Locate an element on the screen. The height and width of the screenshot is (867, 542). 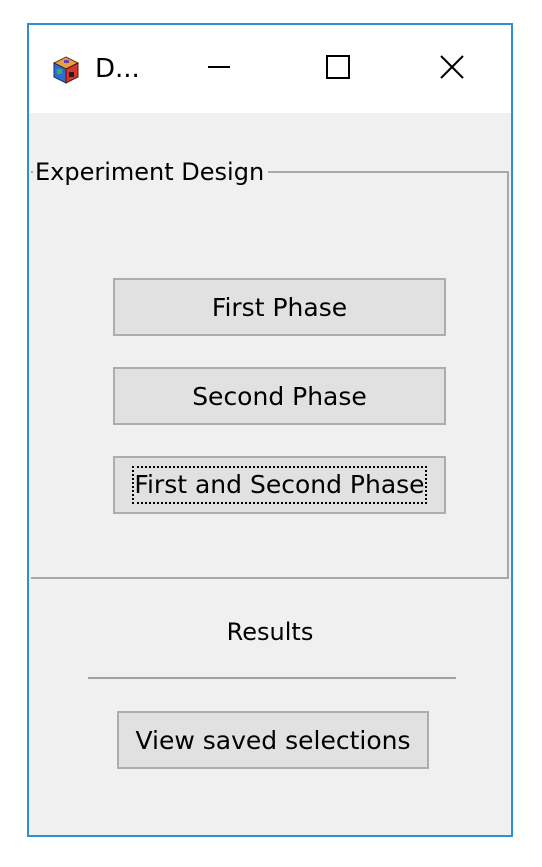
results-label: Results is located at coordinates (270, 632).